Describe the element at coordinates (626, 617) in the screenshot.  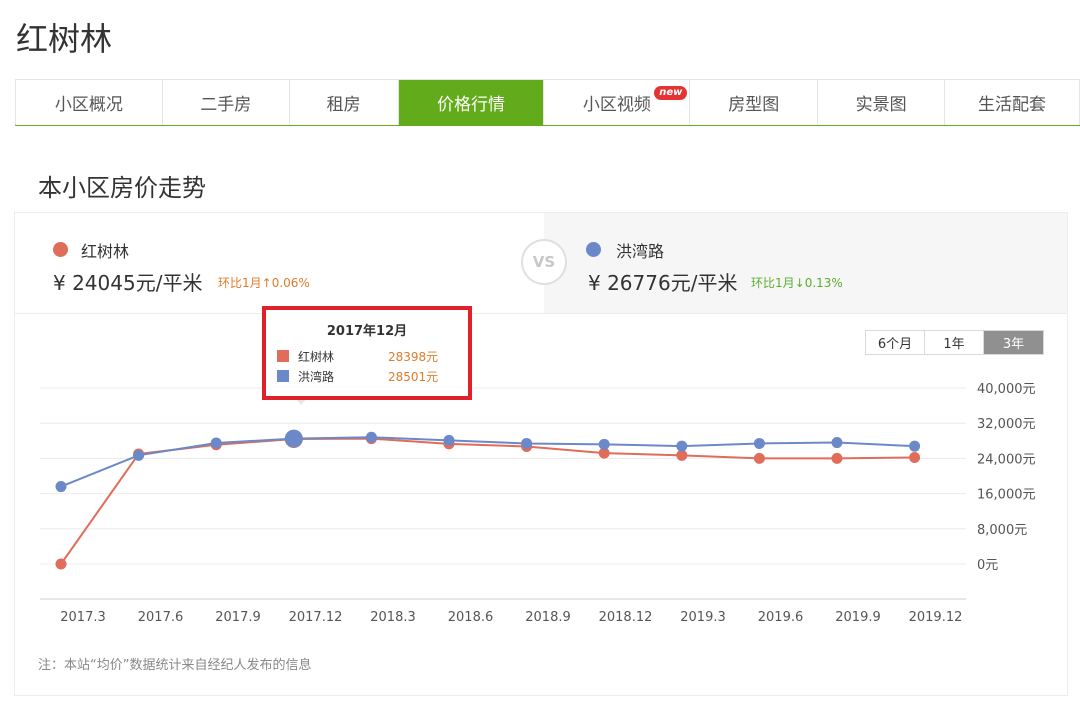
I see `x-tick-label: 2018.12` at that location.